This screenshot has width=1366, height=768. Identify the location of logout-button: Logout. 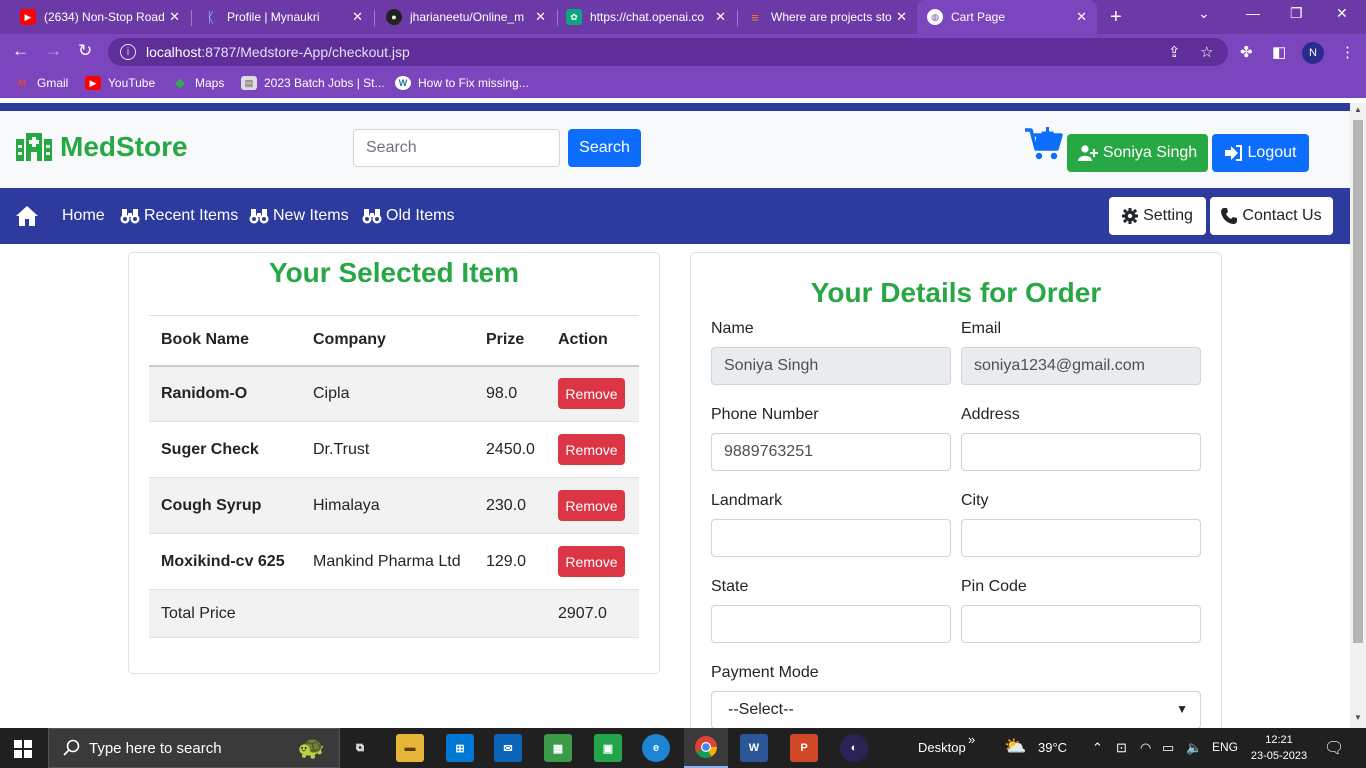
(1260, 153).